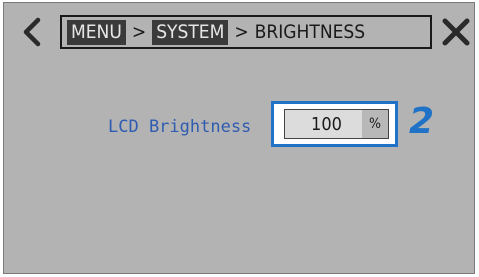  I want to click on breadcrumb-item-menu: MENU, so click(96, 32).